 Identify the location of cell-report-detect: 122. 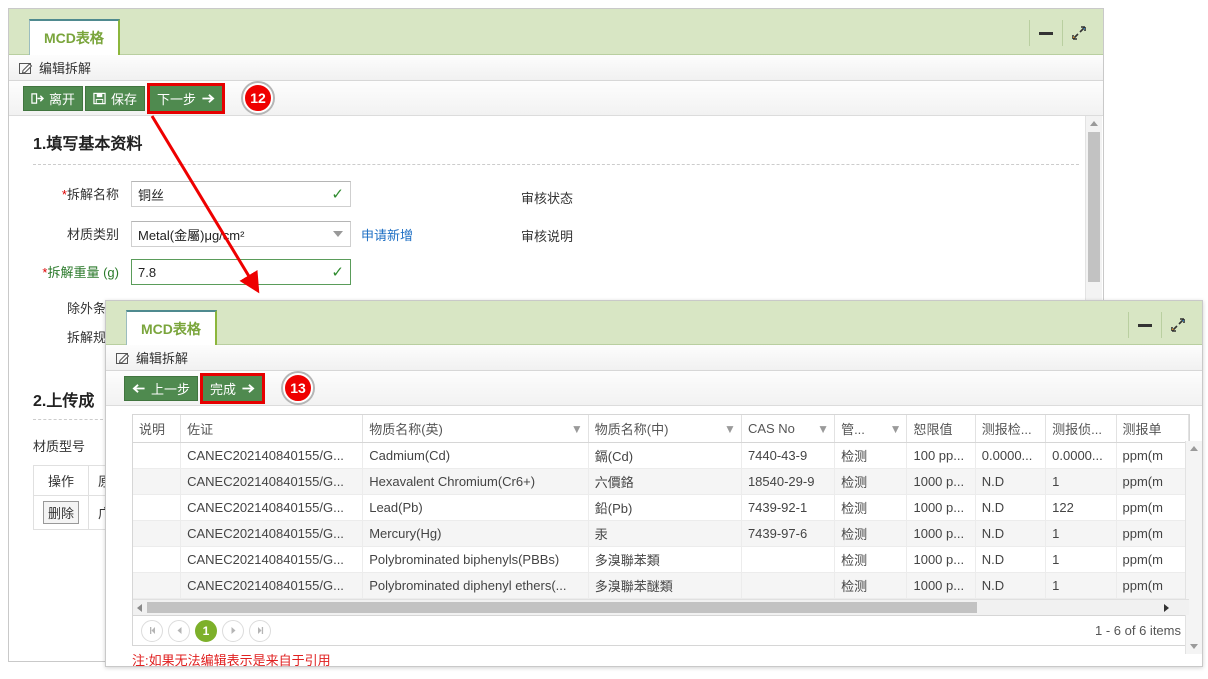
(1081, 507).